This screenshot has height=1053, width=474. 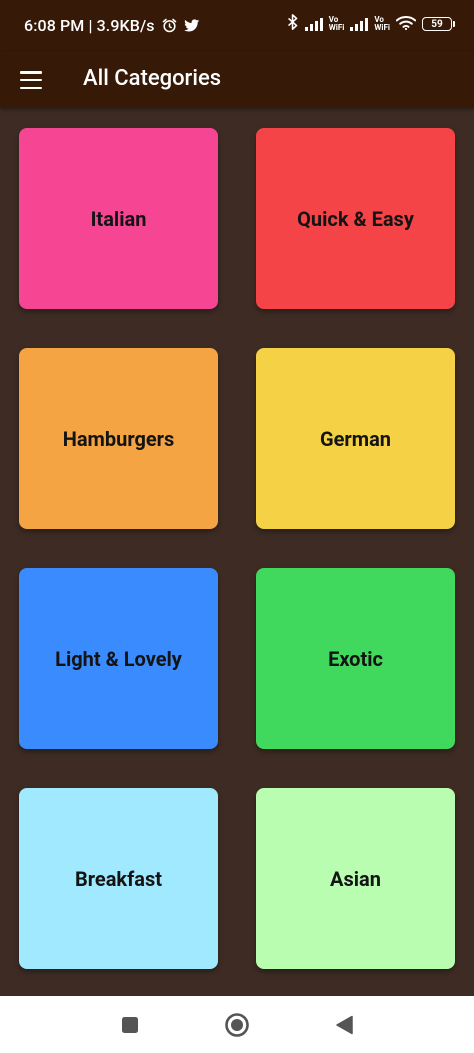 I want to click on category-tile-quick-easy: Quick & Easy, so click(x=355, y=218).